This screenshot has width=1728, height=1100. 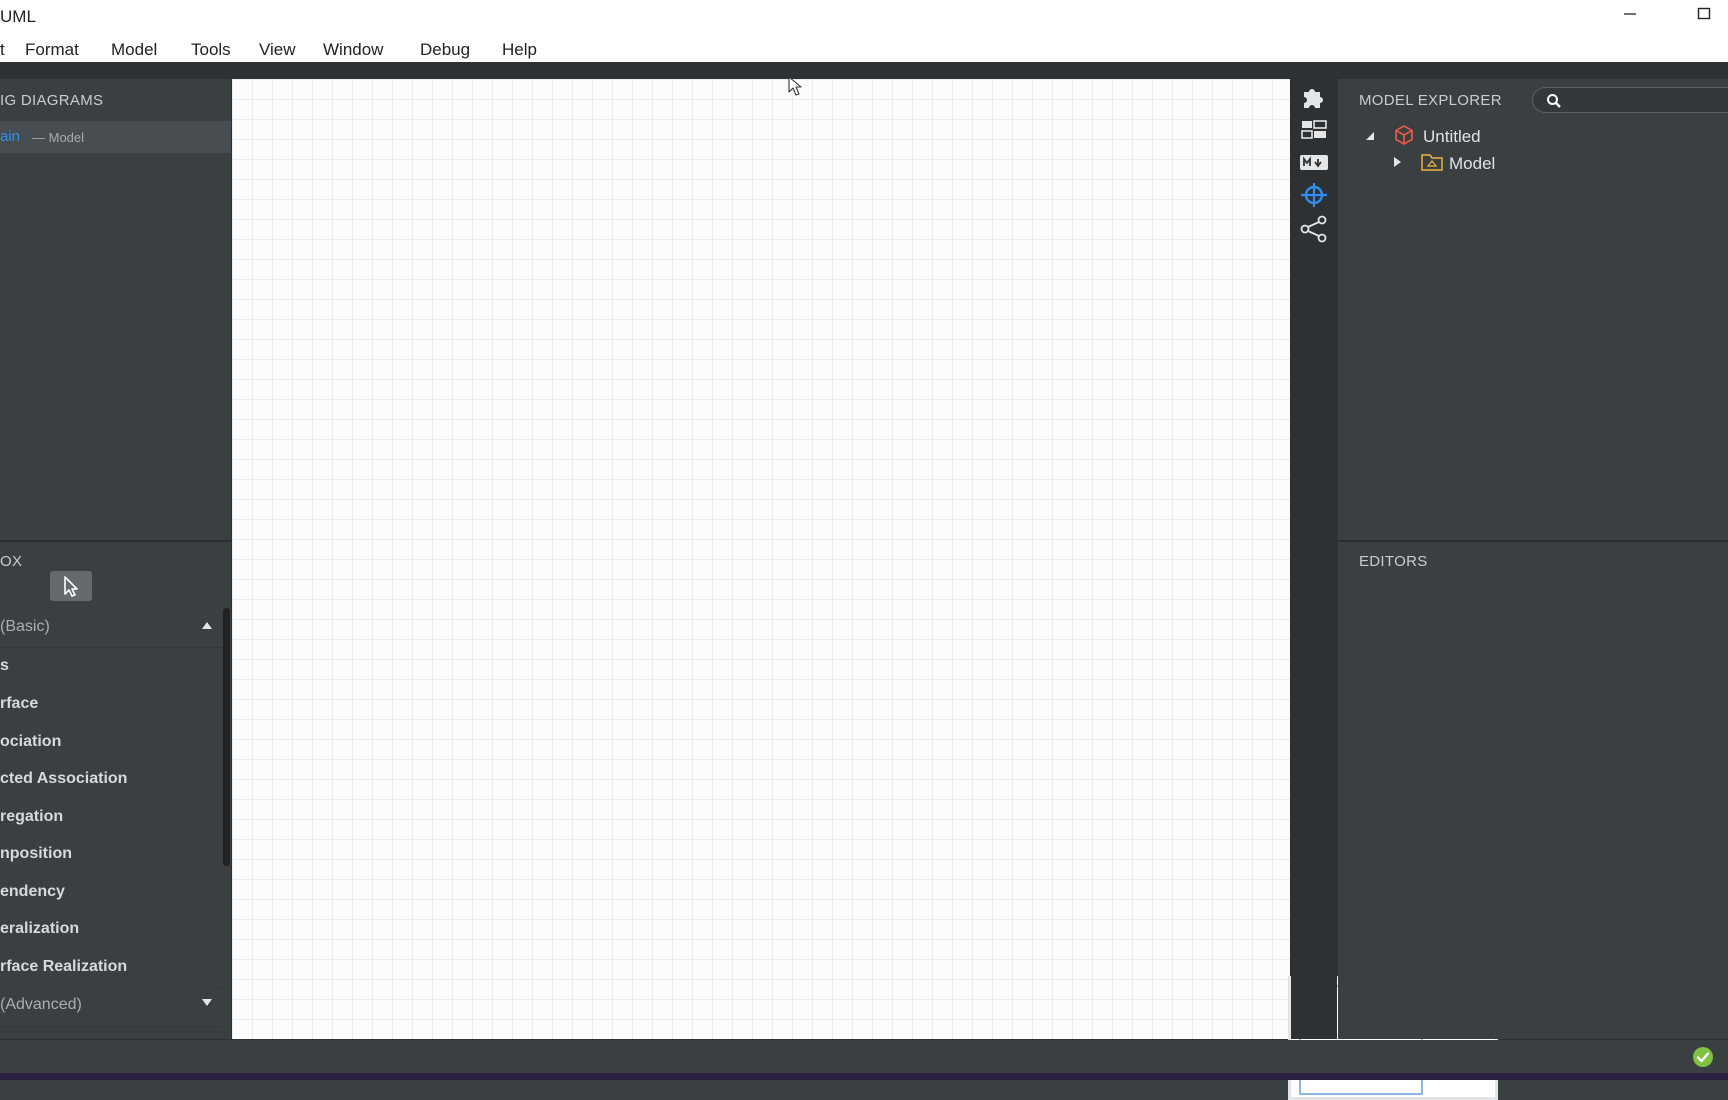 I want to click on tool-association: ociation, so click(x=30, y=742).